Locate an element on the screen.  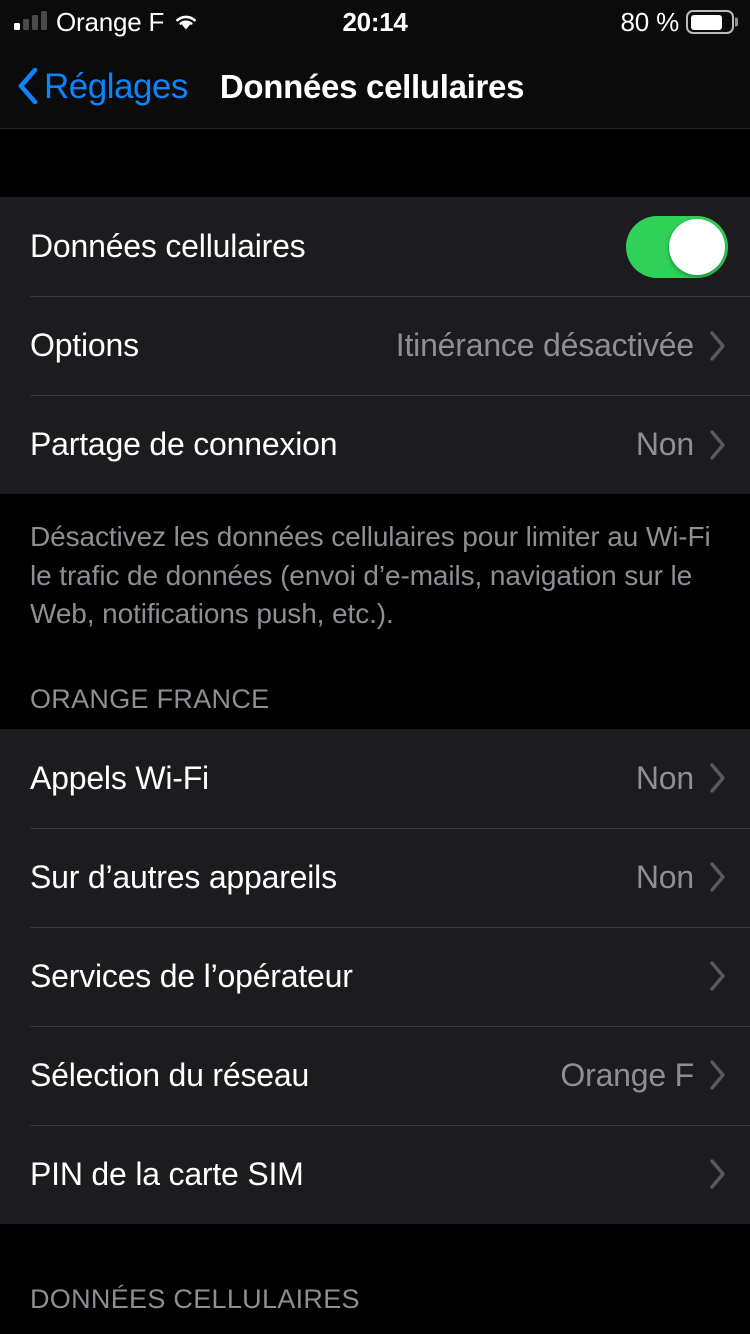
options-value: Itinérance désactivée is located at coordinates (544, 344).